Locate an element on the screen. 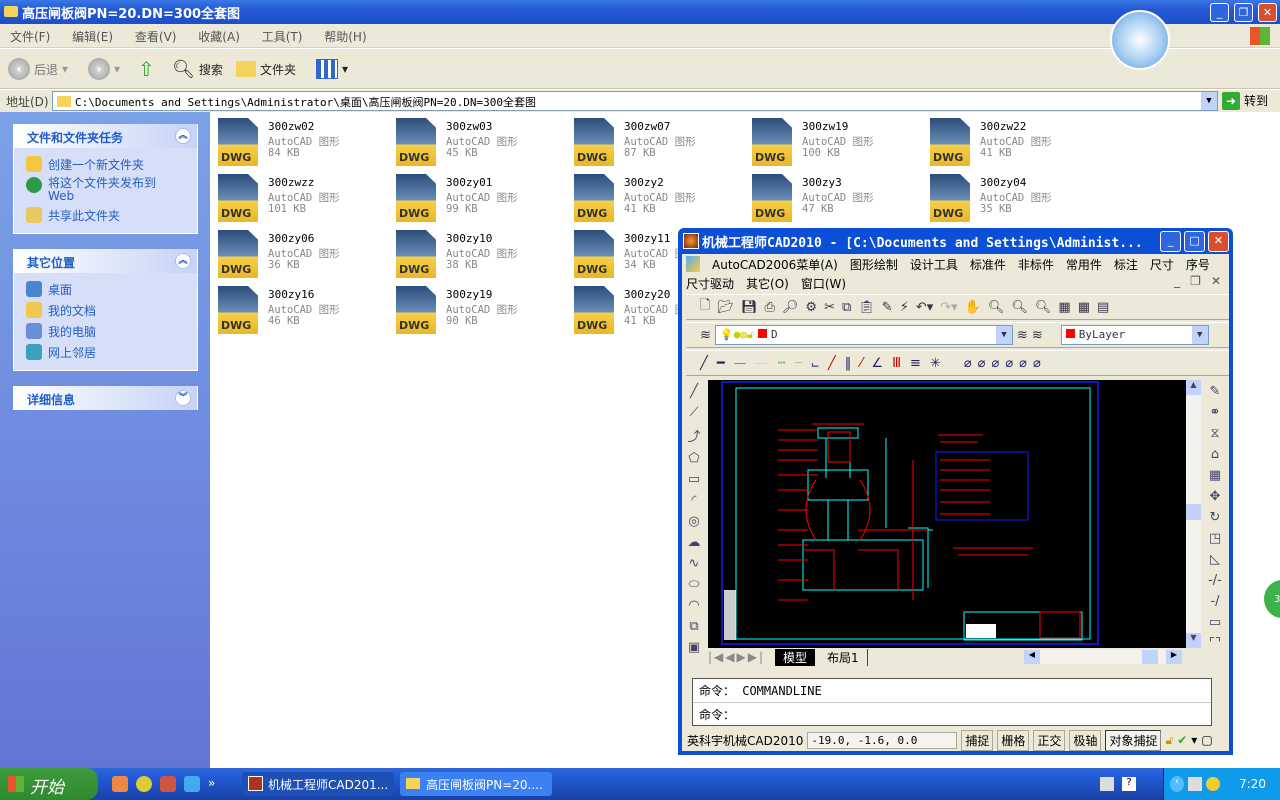 The height and width of the screenshot is (800, 1280). task-share-folder: 共享此文件夹 is located at coordinates (105, 215).